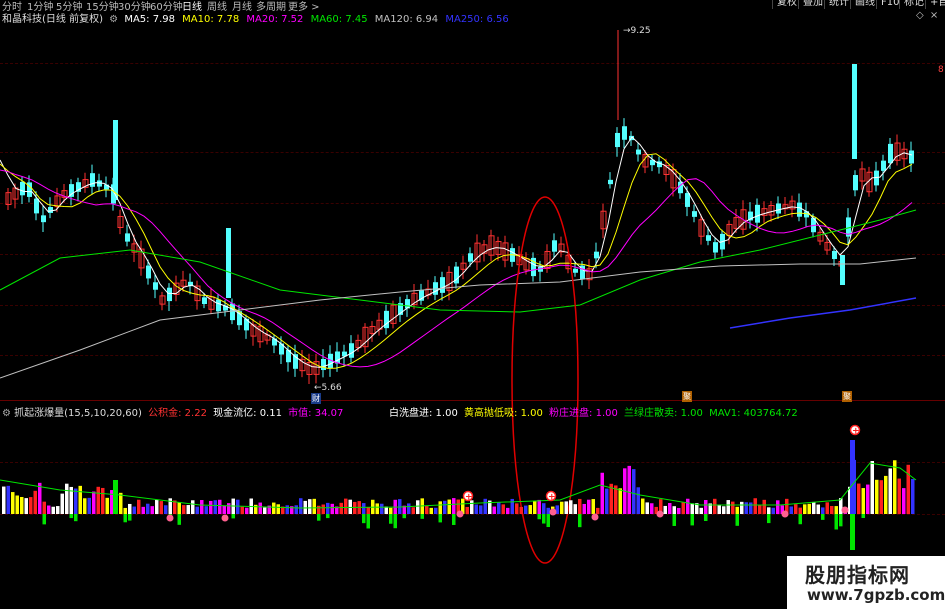 The height and width of the screenshot is (609, 945). I want to click on ma250-line, so click(823, 313).